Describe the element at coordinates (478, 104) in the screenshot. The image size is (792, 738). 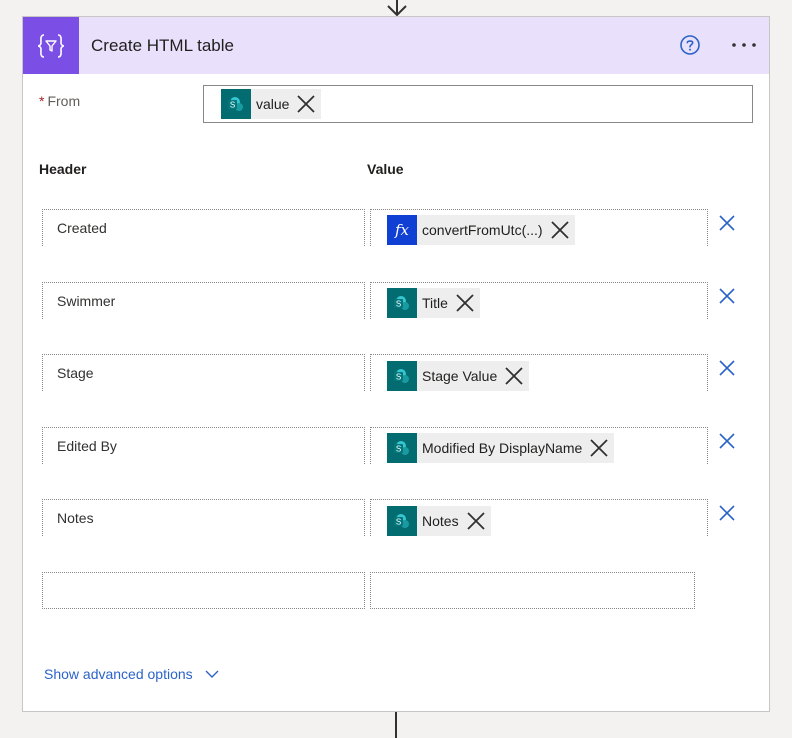
I see `from-input: S value` at that location.